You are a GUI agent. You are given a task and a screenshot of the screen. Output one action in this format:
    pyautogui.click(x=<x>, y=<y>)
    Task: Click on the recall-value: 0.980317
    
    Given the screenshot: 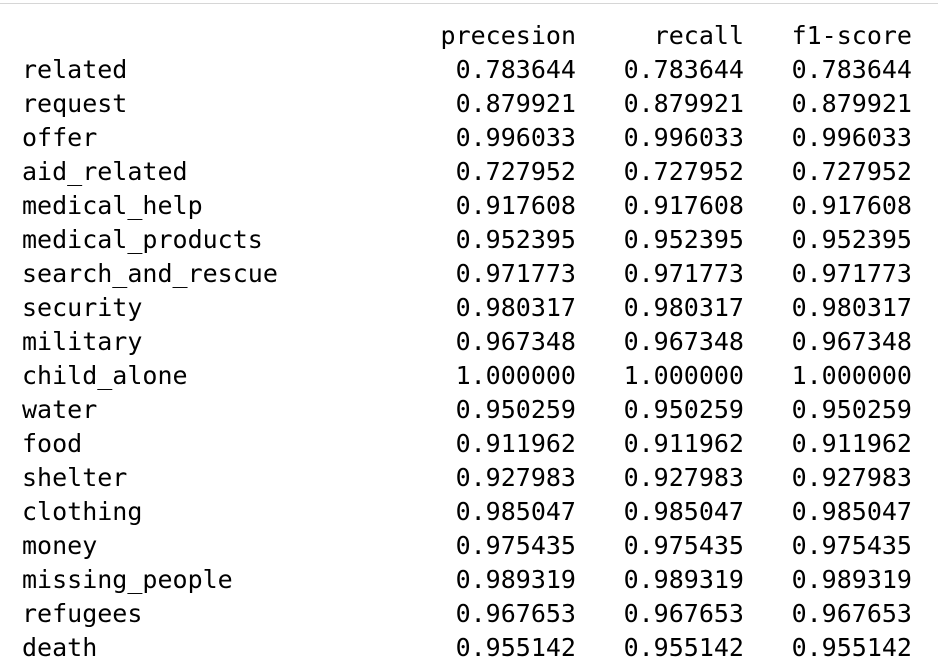 What is the action you would take?
    pyautogui.click(x=683, y=307)
    